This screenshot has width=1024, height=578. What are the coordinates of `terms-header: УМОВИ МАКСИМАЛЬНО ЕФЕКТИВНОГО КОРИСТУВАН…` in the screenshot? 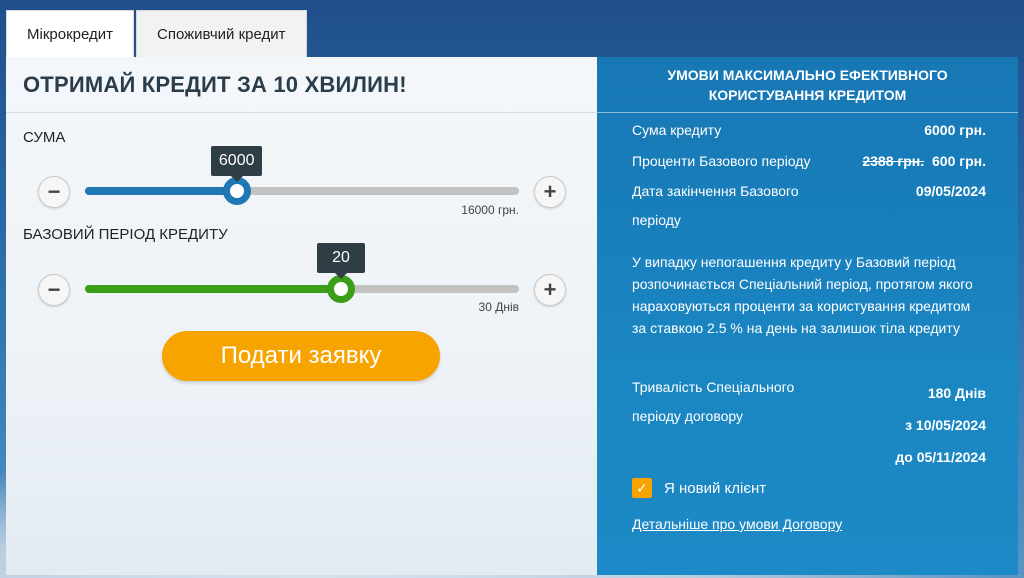 It's located at (807, 85).